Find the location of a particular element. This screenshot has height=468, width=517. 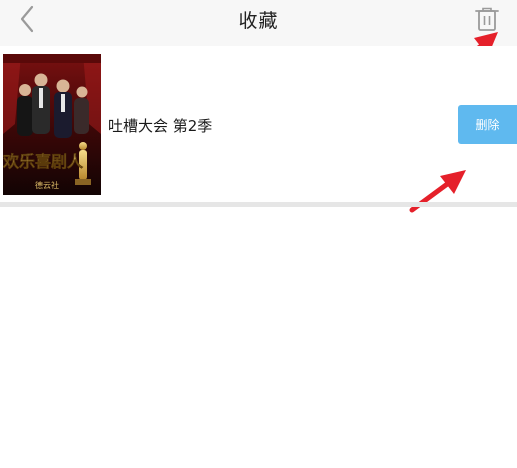

poster-title: 欢乐喜剧人 is located at coordinates (43, 161).